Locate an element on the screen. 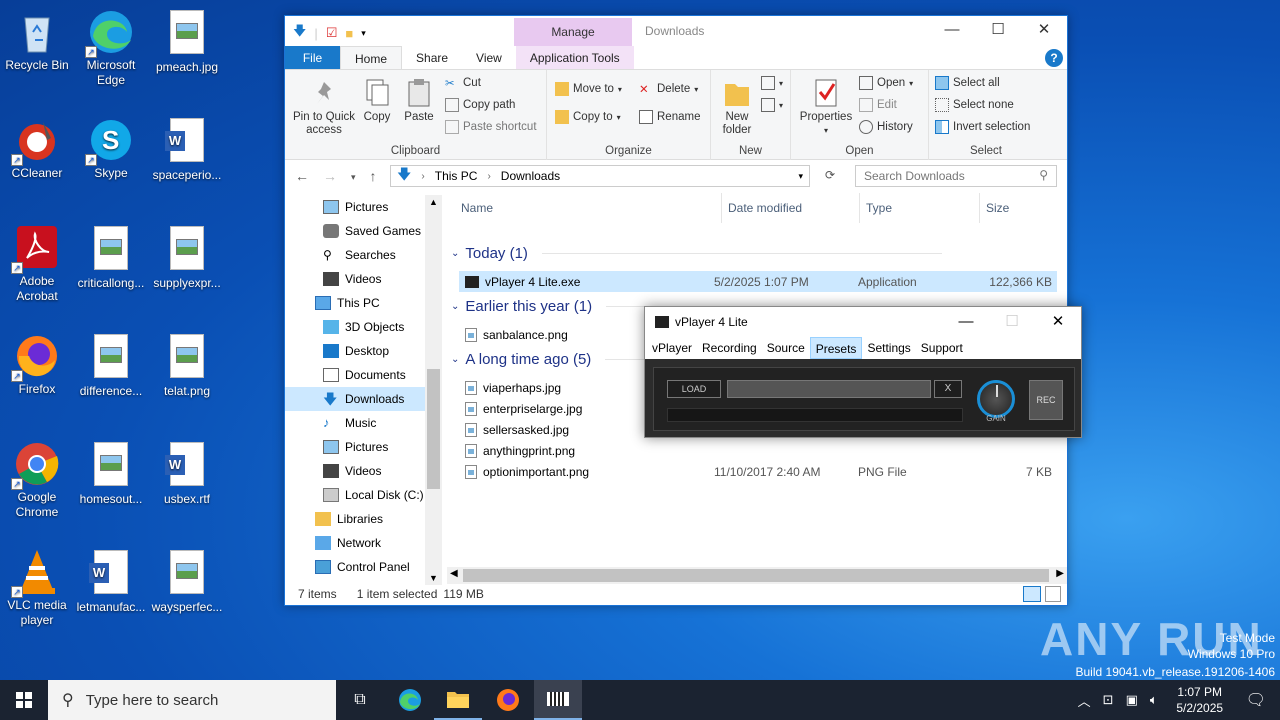 The image size is (1280, 720). delete-button: ✕ Delete ▾ is located at coordinates (668, 89).